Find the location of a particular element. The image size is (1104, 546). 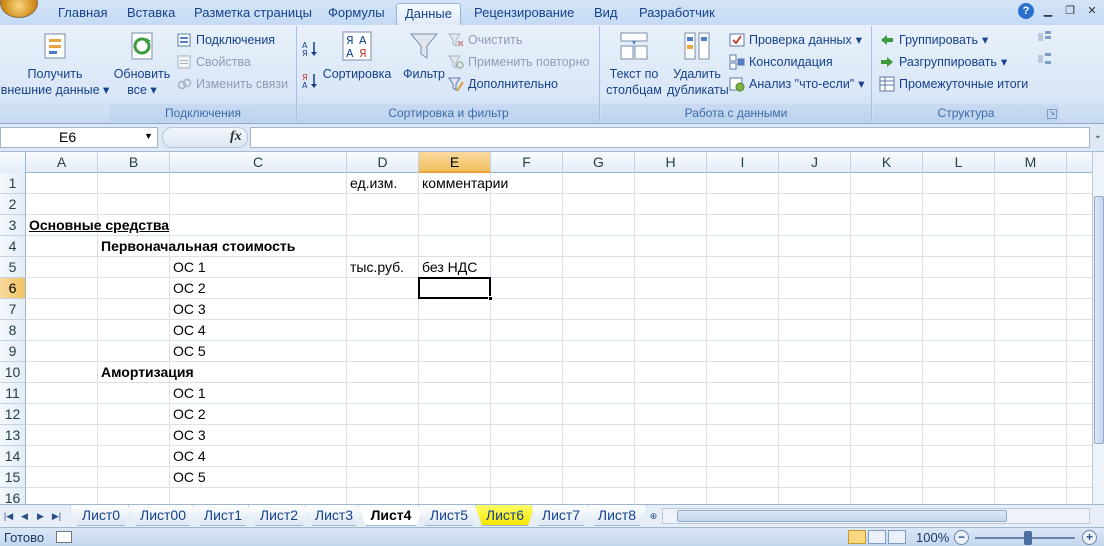

cell-b10: Амортизация is located at coordinates (146, 372).